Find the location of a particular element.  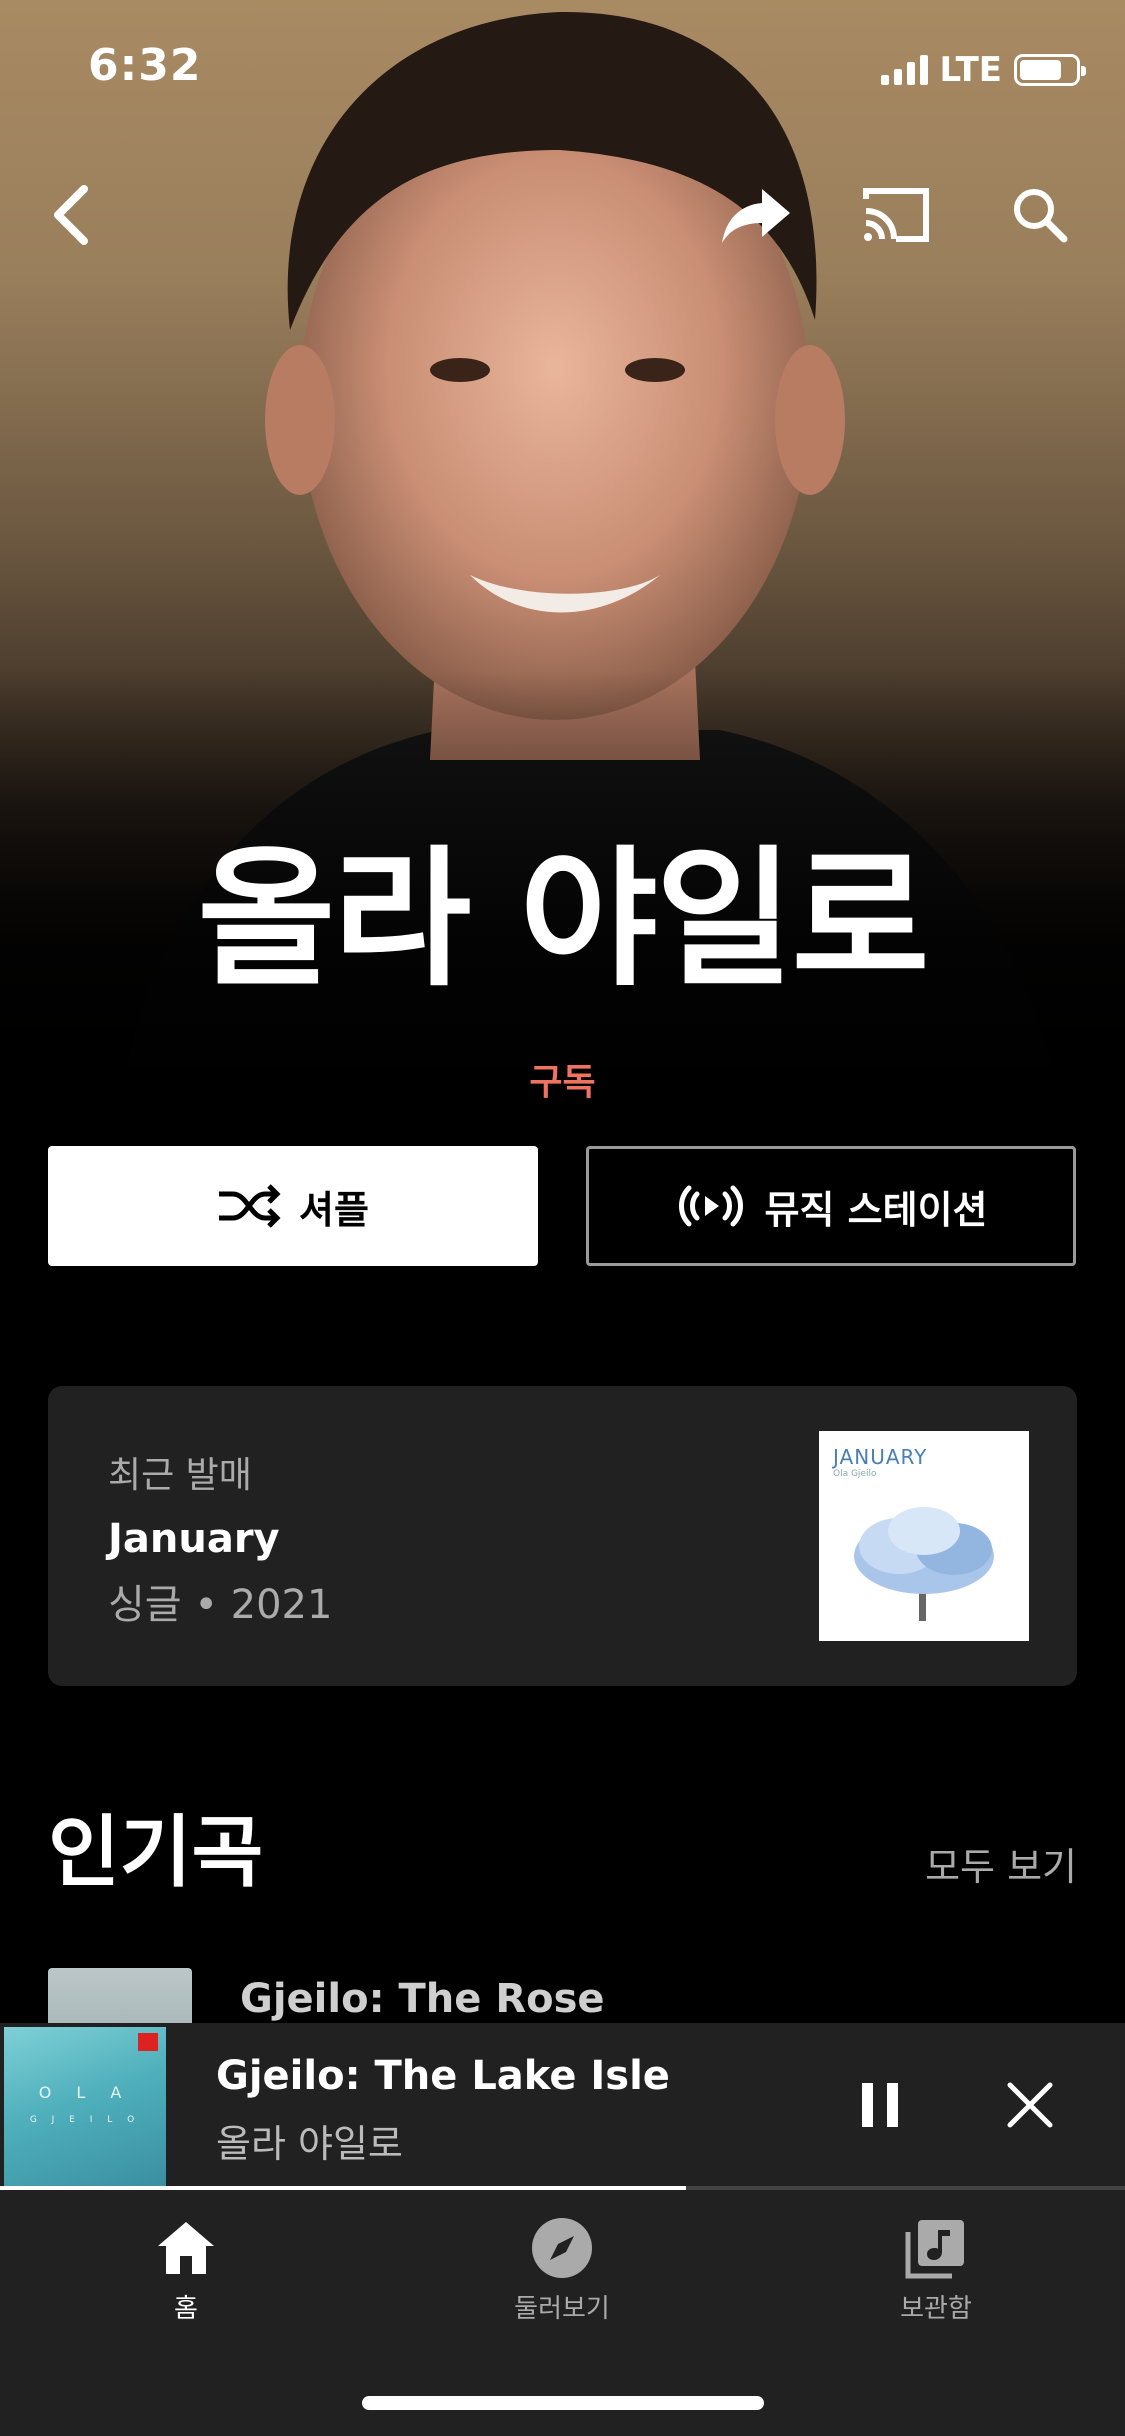

pause-button is located at coordinates (880, 2105).